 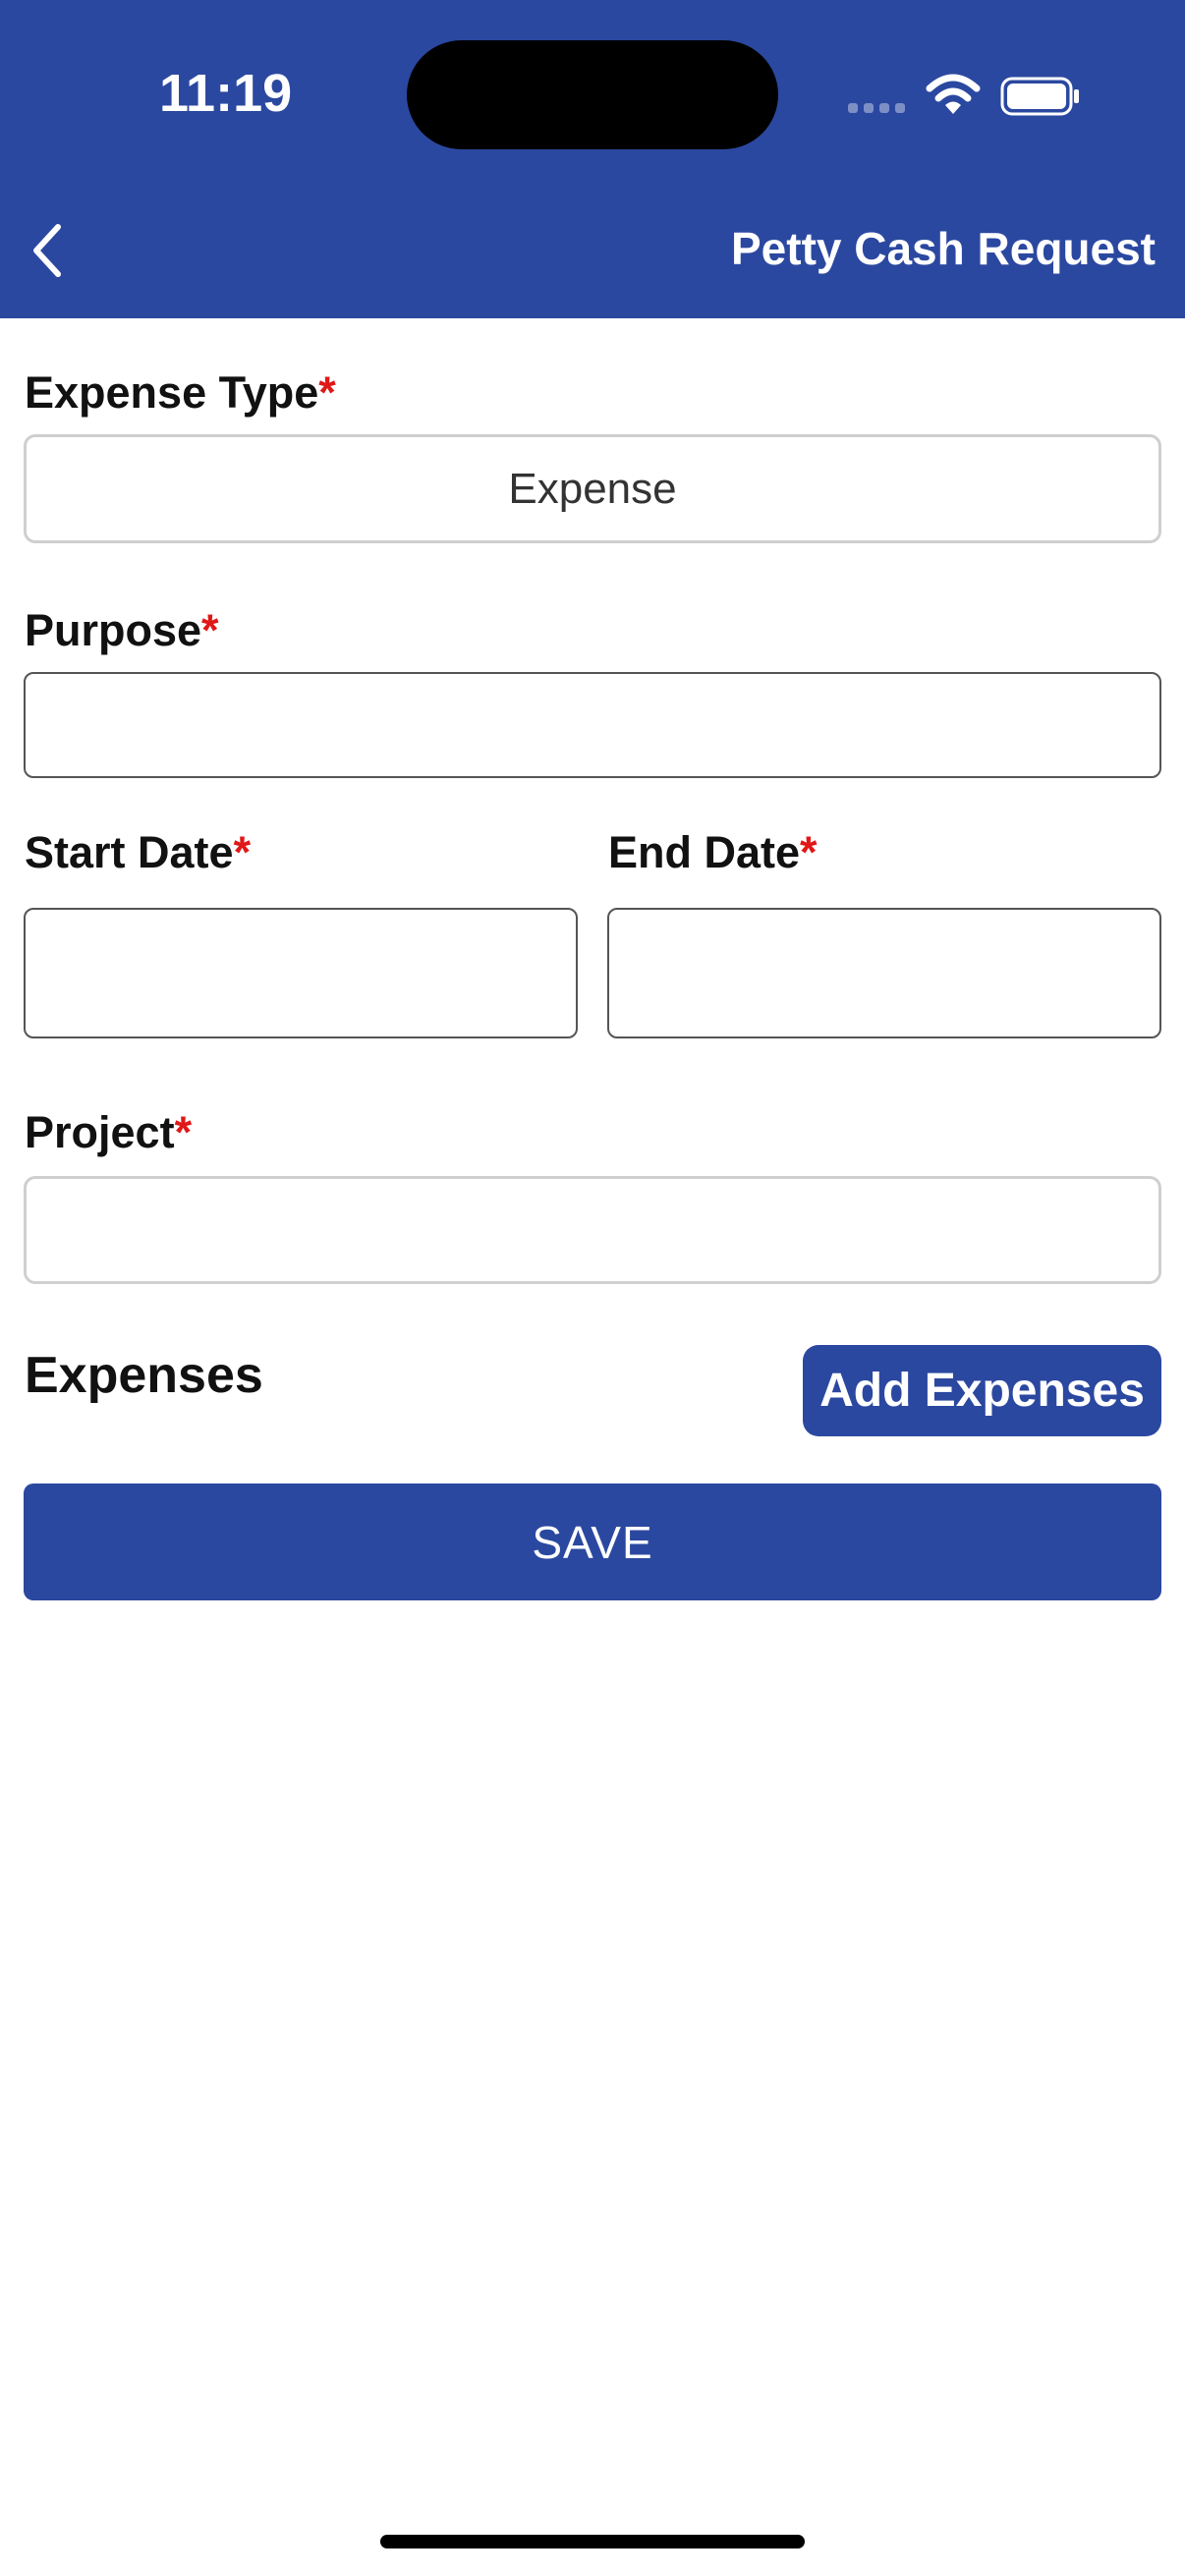 I want to click on end-date-label-text: End Date, so click(x=705, y=852).